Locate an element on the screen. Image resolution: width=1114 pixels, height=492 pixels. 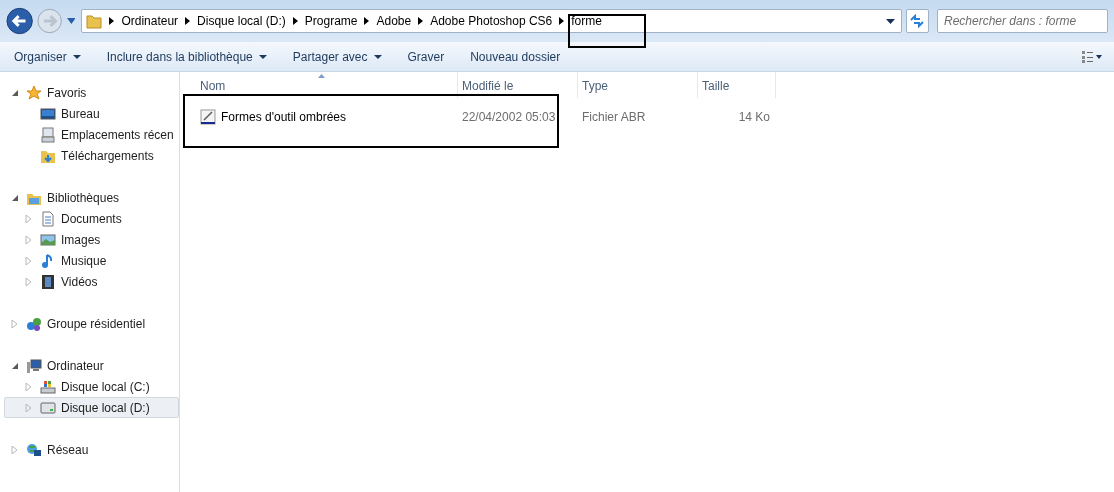
breadcrumb: Adobe Photoshop CS6 is located at coordinates (491, 21).